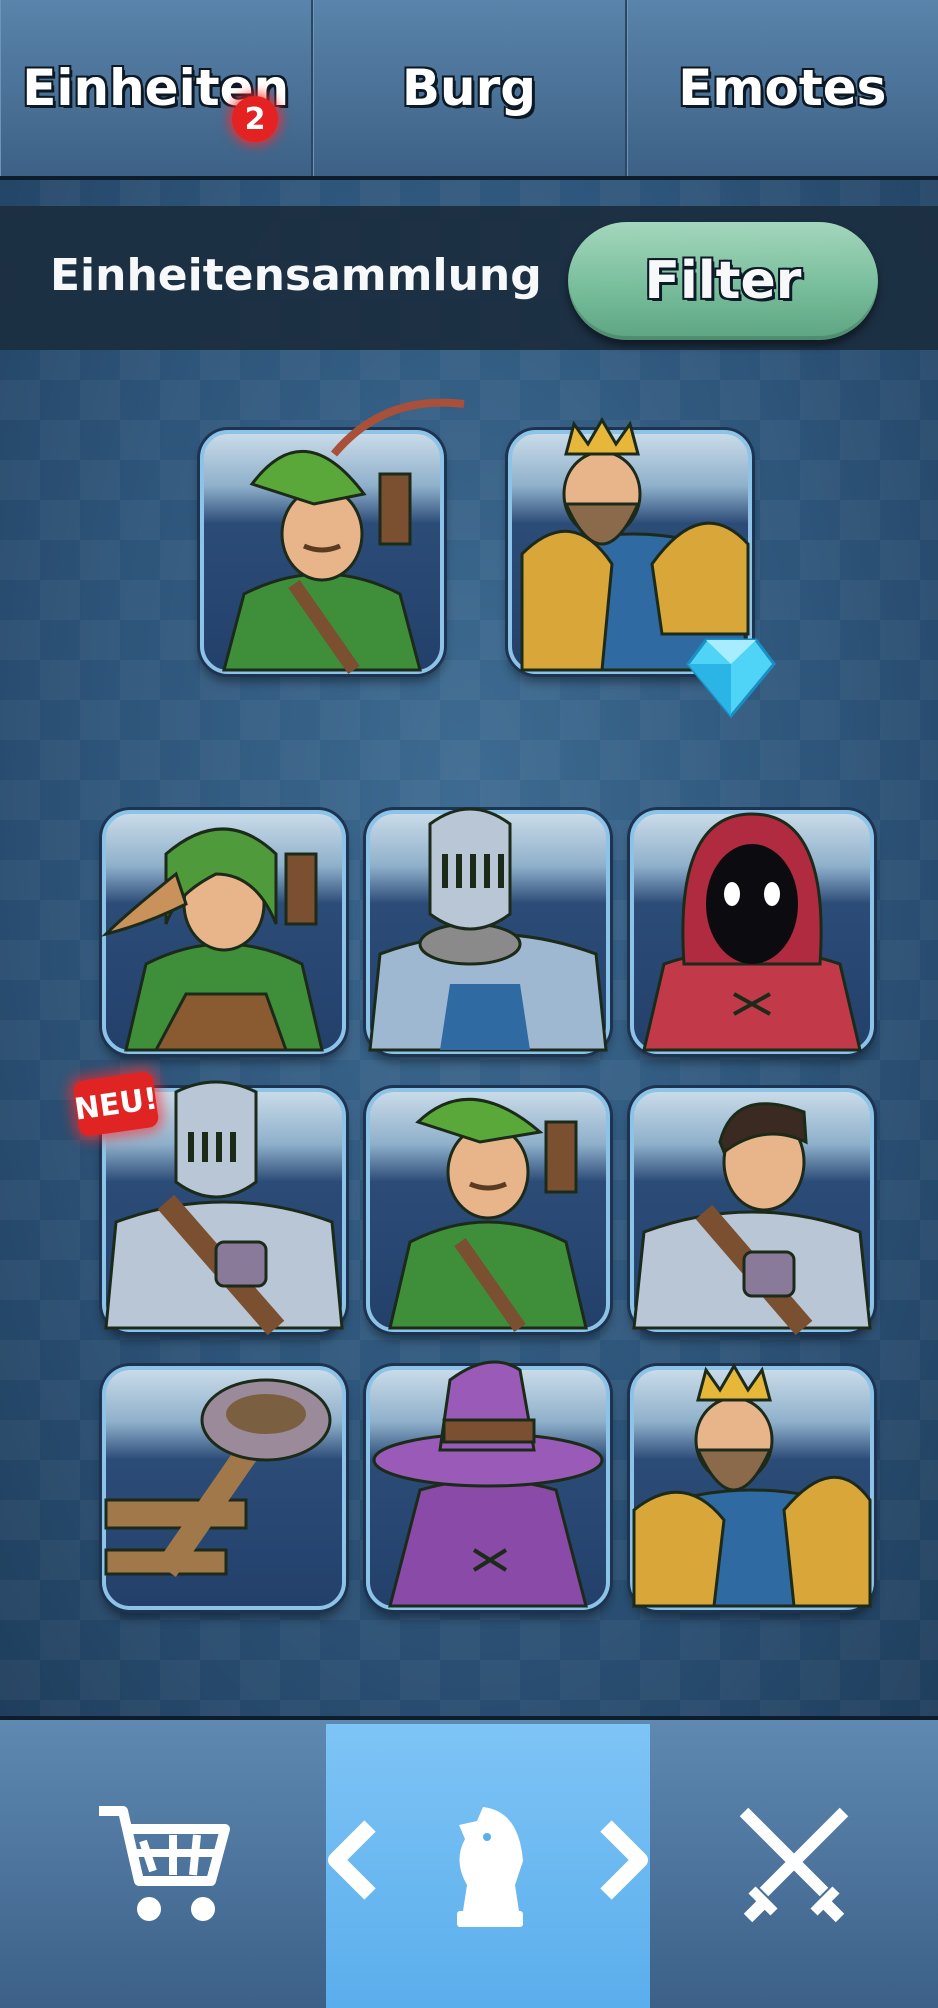 Image resolution: width=938 pixels, height=2008 pixels. I want to click on witch-portrait-icon, so click(488, 1484).